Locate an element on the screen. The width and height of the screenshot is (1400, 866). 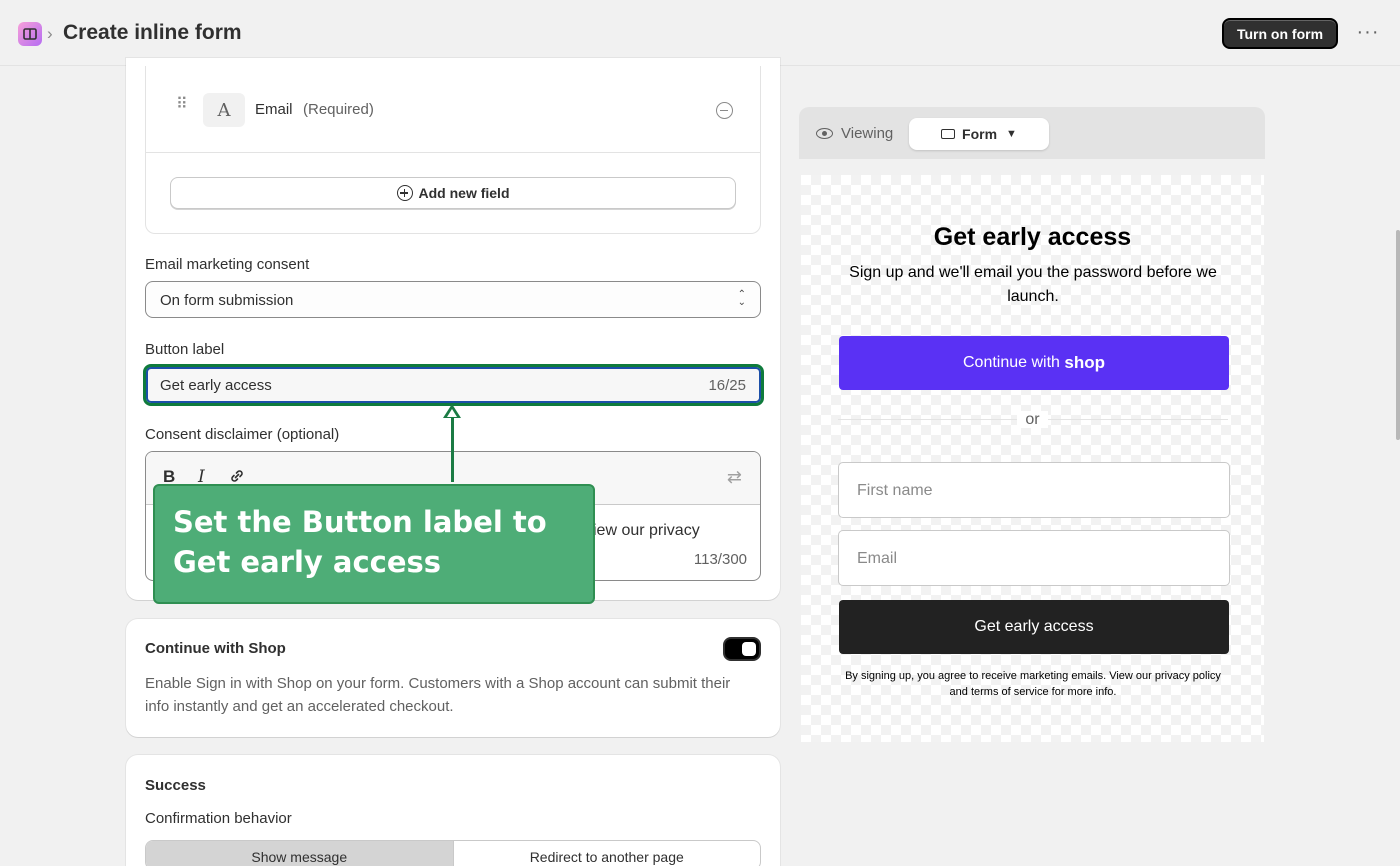
confirmation-behavior-toggle: Show message Redirect to another page is located at coordinates (453, 853).